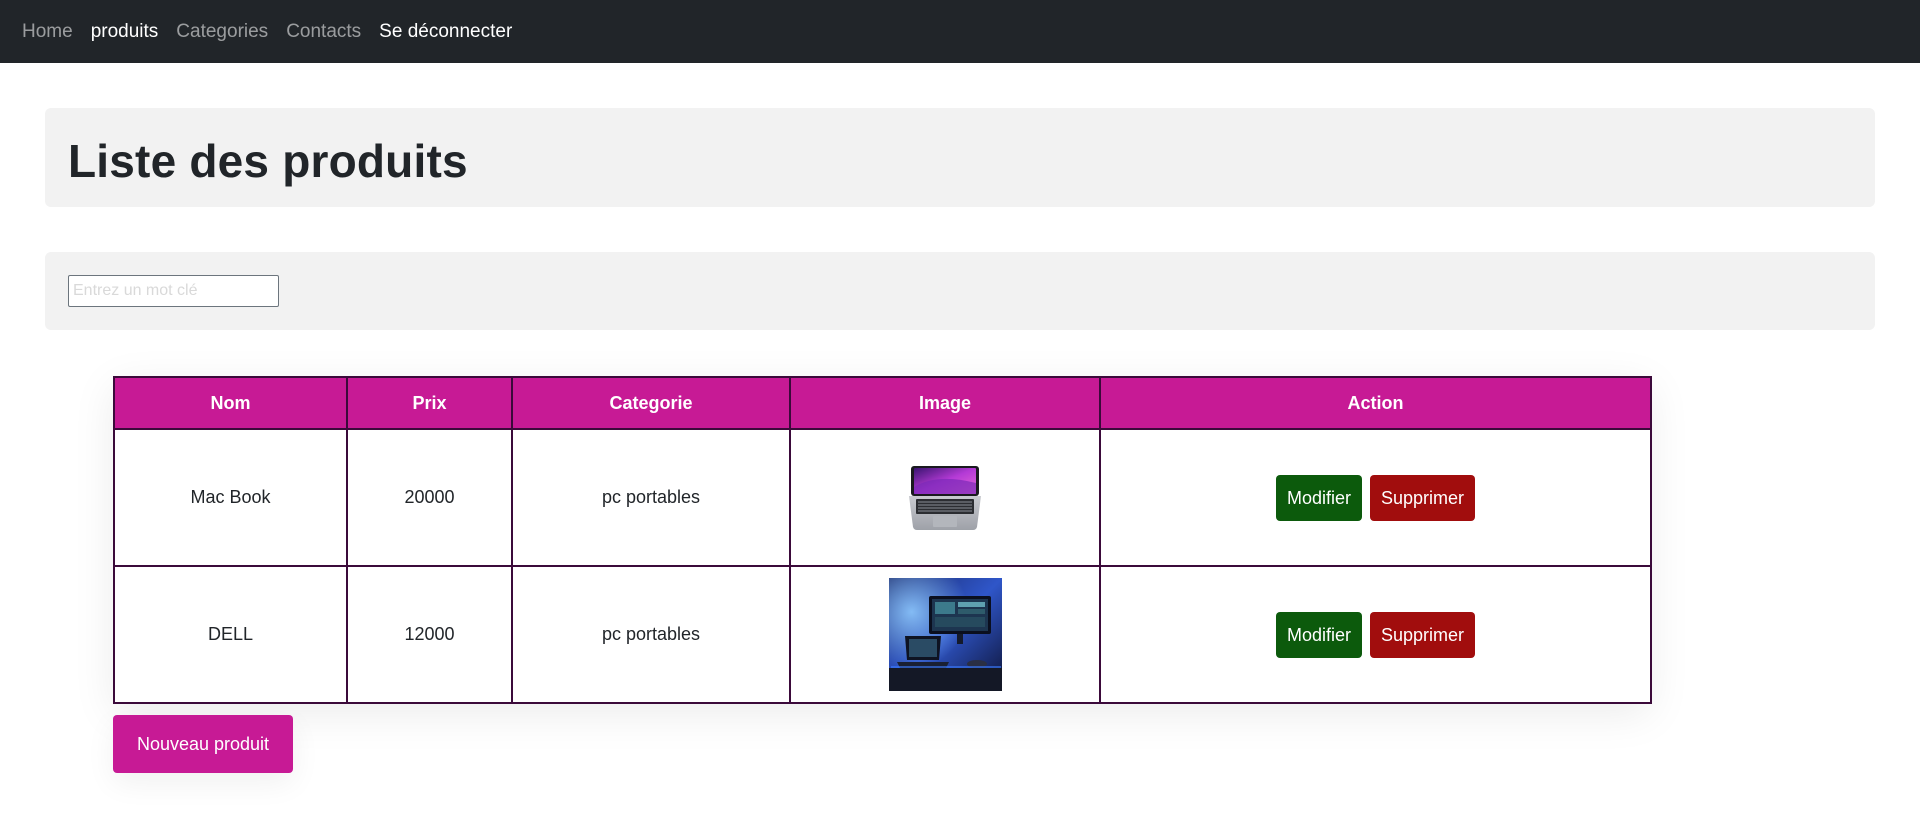  I want to click on cell-prix: 12000, so click(429, 634).